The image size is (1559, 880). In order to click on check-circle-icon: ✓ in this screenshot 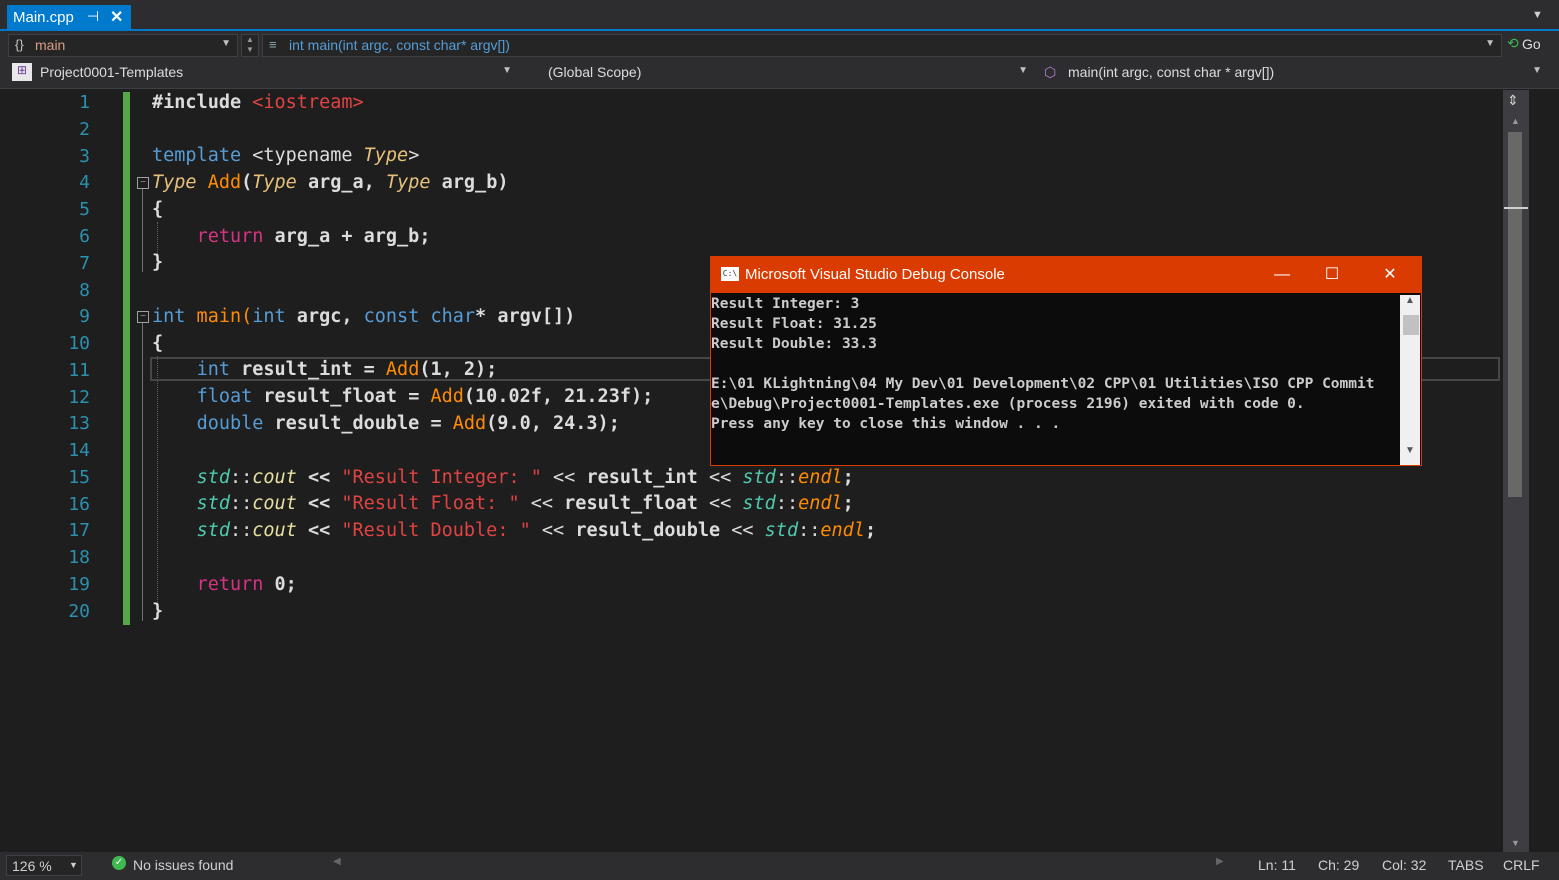, I will do `click(119, 863)`.